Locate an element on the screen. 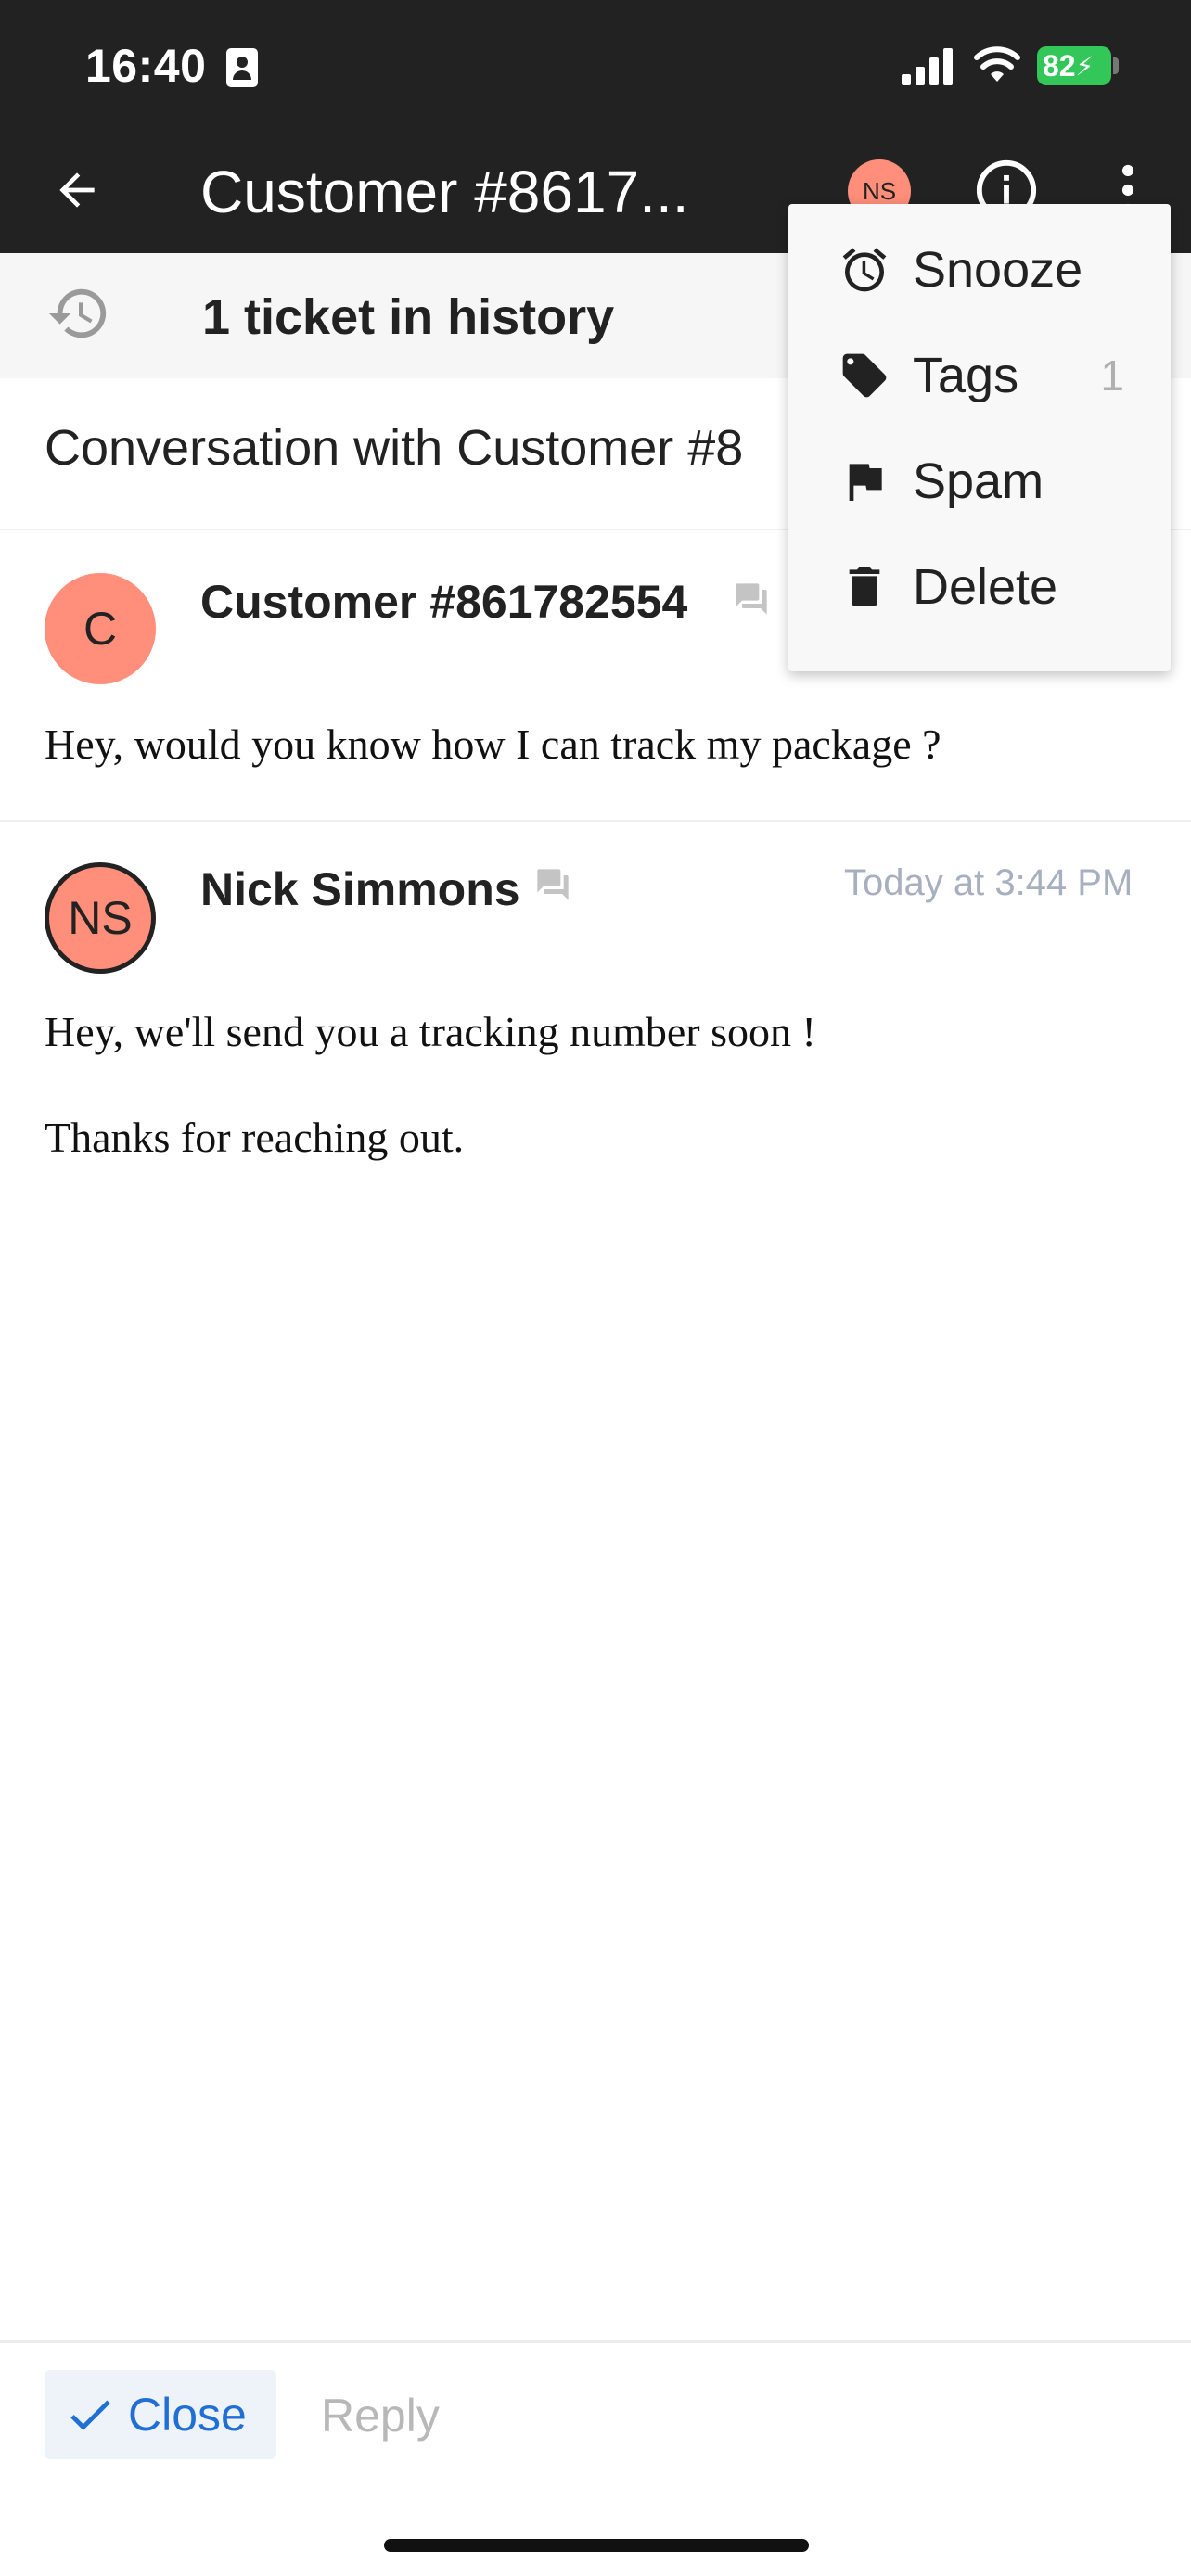  status-time: 16:40 is located at coordinates (146, 66).